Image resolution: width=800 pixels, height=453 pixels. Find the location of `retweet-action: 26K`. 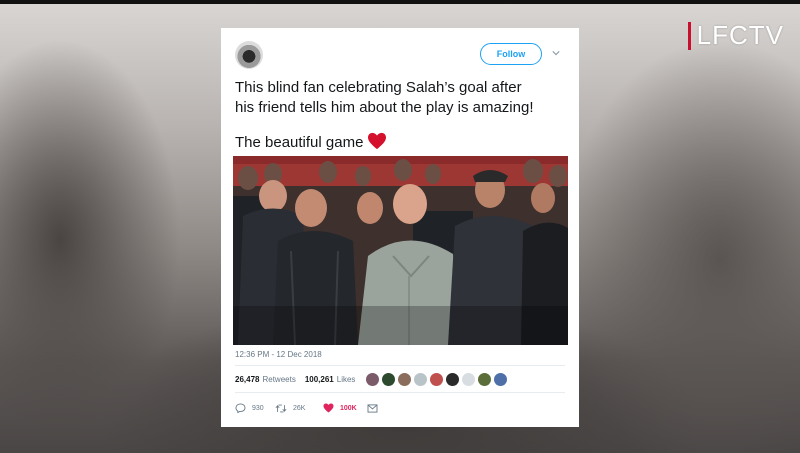

retweet-action: 26K is located at coordinates (299, 408).